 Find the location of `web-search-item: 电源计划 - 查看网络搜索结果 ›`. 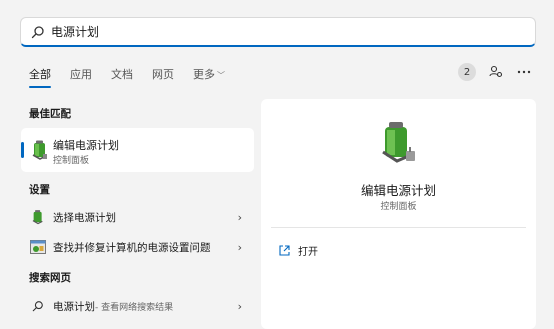

web-search-item: 电源计划 - 查看网络搜索结果 › is located at coordinates (137, 306).